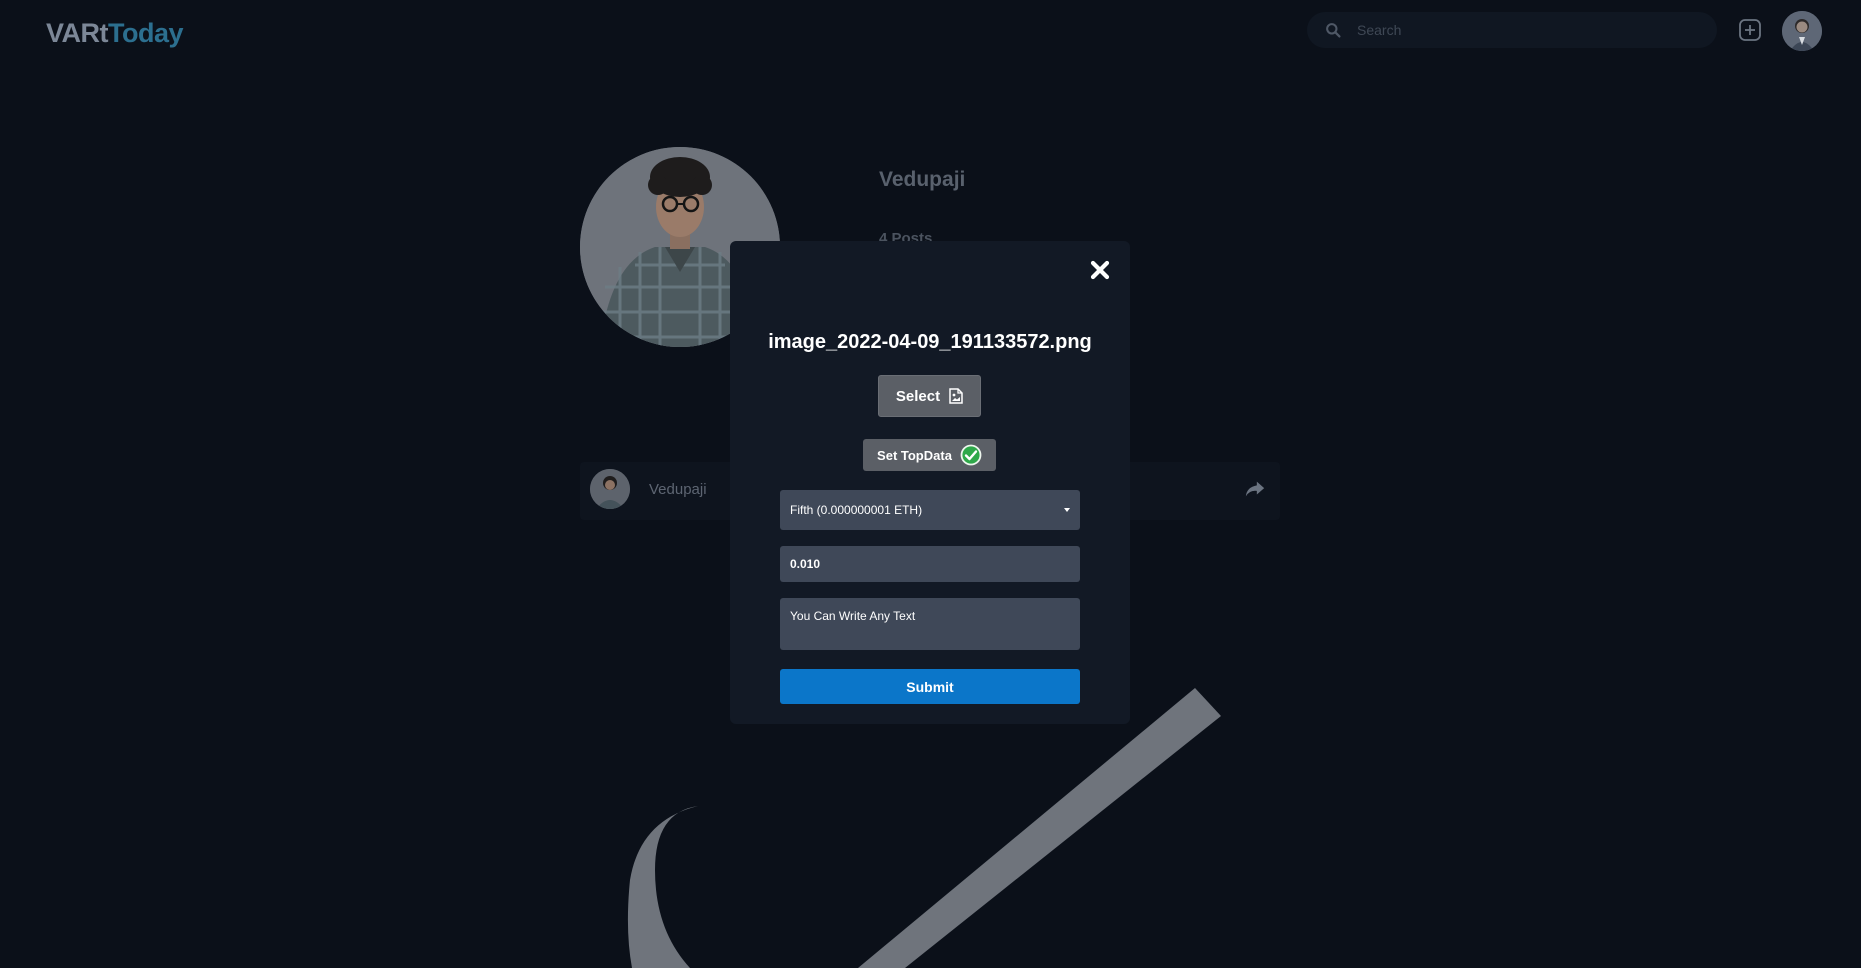  What do you see at coordinates (856, 510) in the screenshot?
I see `tip-tier-selected-value: Fifth (0.000000001 ETH)` at bounding box center [856, 510].